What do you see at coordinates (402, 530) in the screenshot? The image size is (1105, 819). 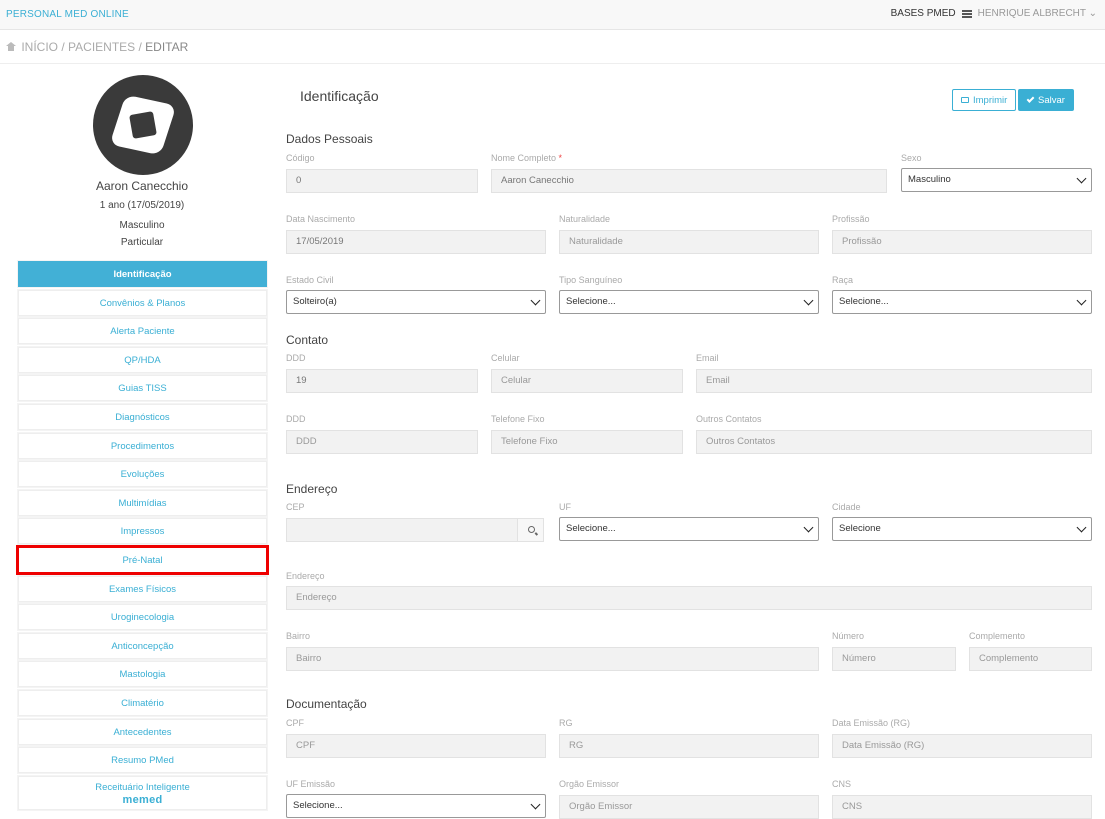 I see `cep-field` at bounding box center [402, 530].